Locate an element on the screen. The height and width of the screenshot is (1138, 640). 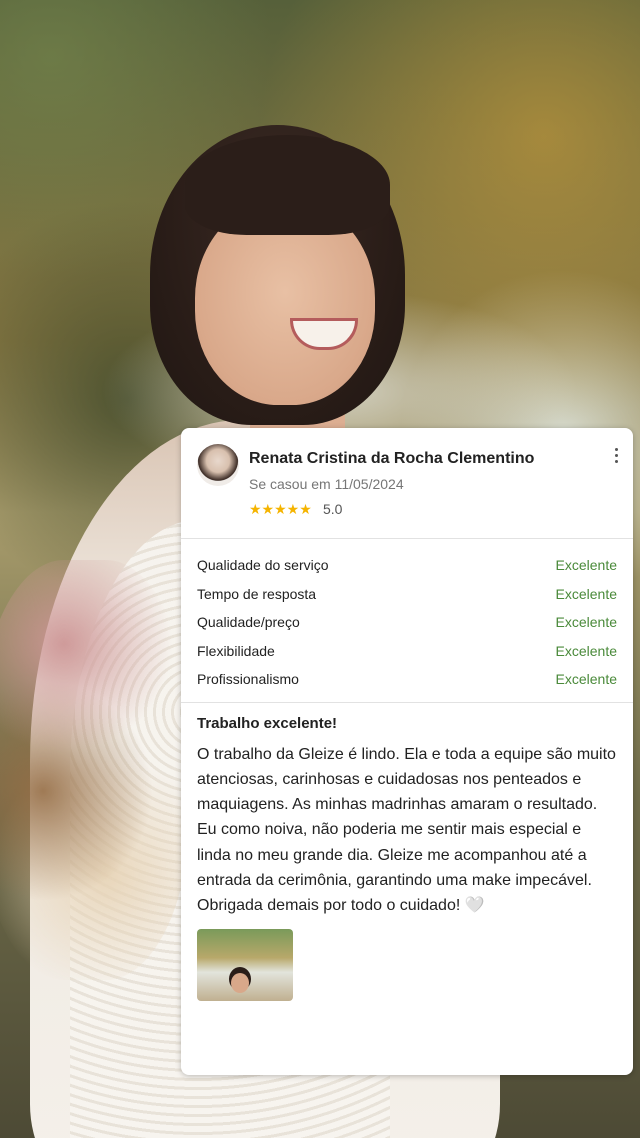
criteria-label: Tempo de resposta is located at coordinates (257, 593).